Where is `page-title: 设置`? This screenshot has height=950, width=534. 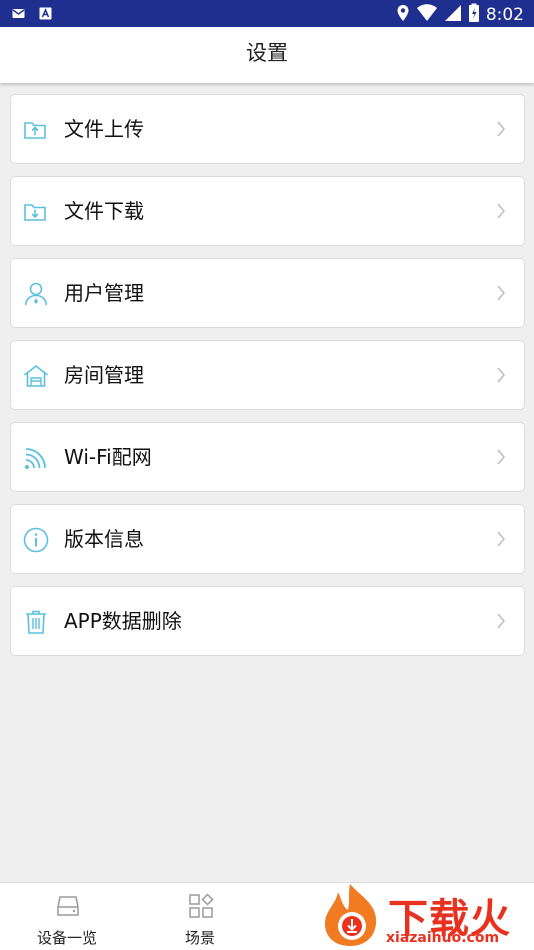 page-title: 设置 is located at coordinates (267, 53).